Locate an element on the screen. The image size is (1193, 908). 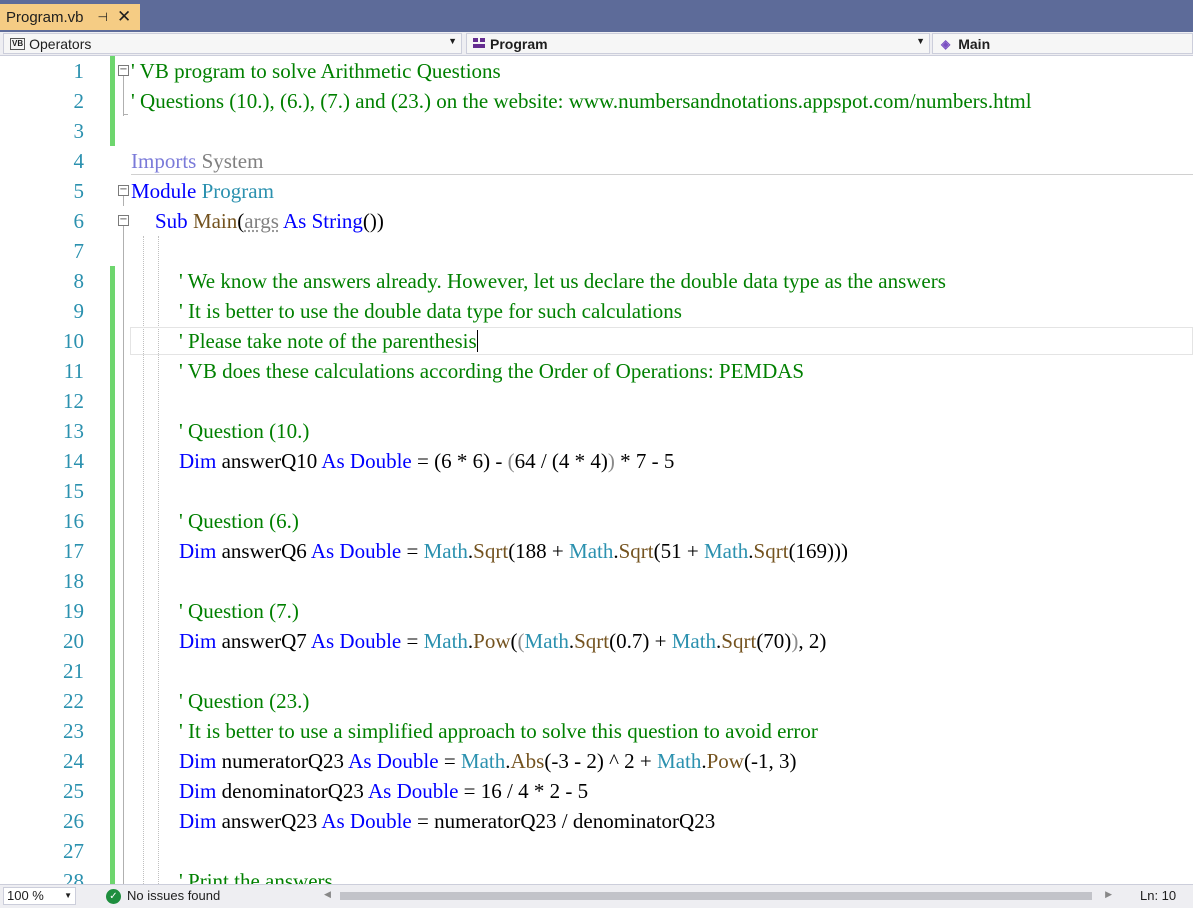
type-dropdown: Program ▼ is located at coordinates (698, 43).